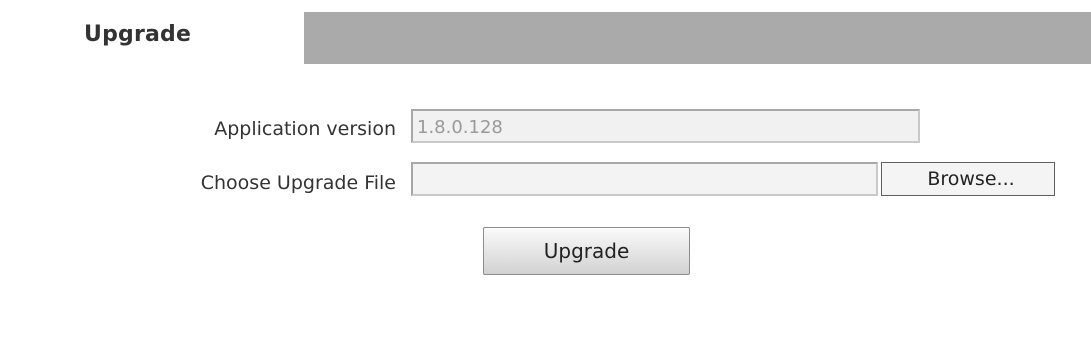  What do you see at coordinates (298, 183) in the screenshot?
I see `upgrade-file-label: Choose Upgrade File` at bounding box center [298, 183].